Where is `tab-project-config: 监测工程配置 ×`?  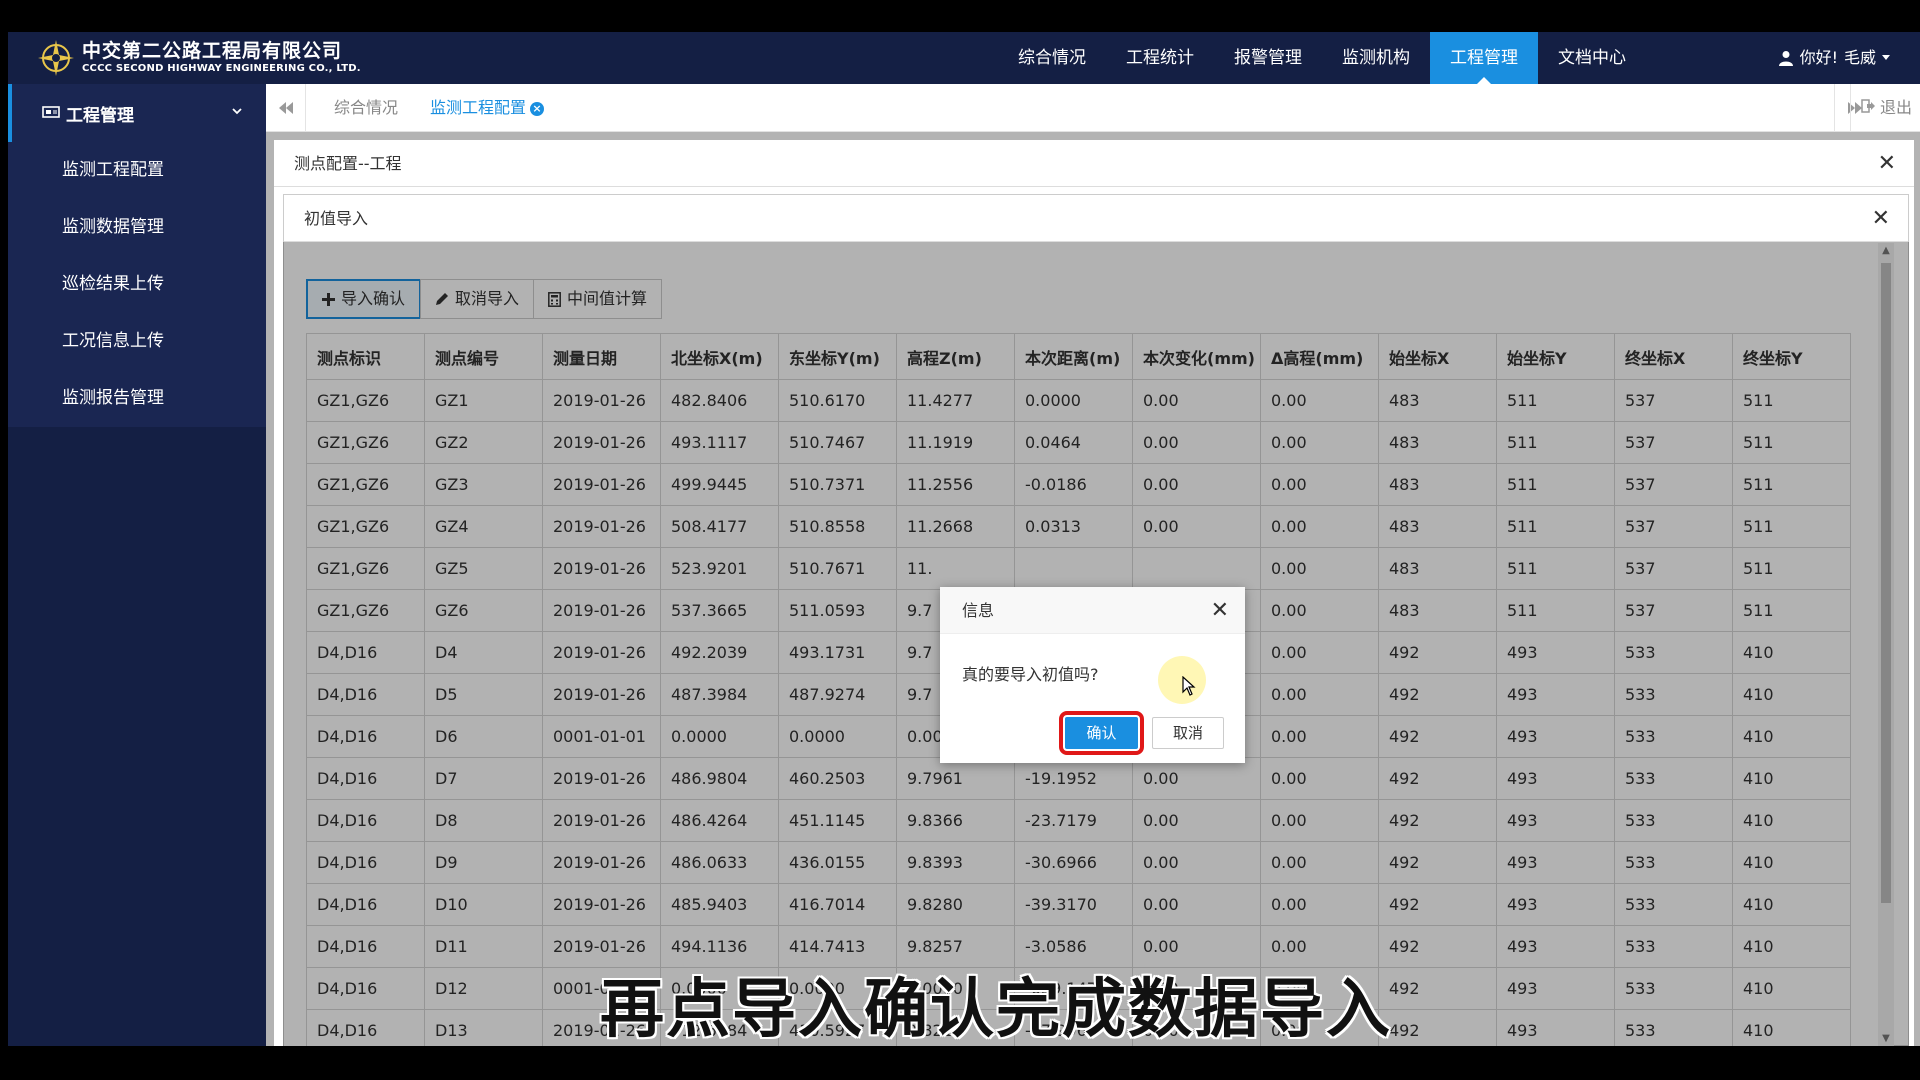
tab-project-config: 监测工程配置 × is located at coordinates (487, 108).